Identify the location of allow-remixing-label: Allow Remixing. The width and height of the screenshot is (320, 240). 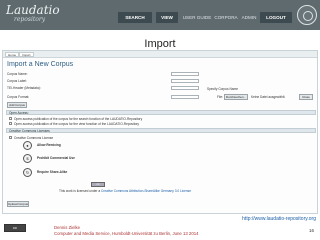
(49, 145).